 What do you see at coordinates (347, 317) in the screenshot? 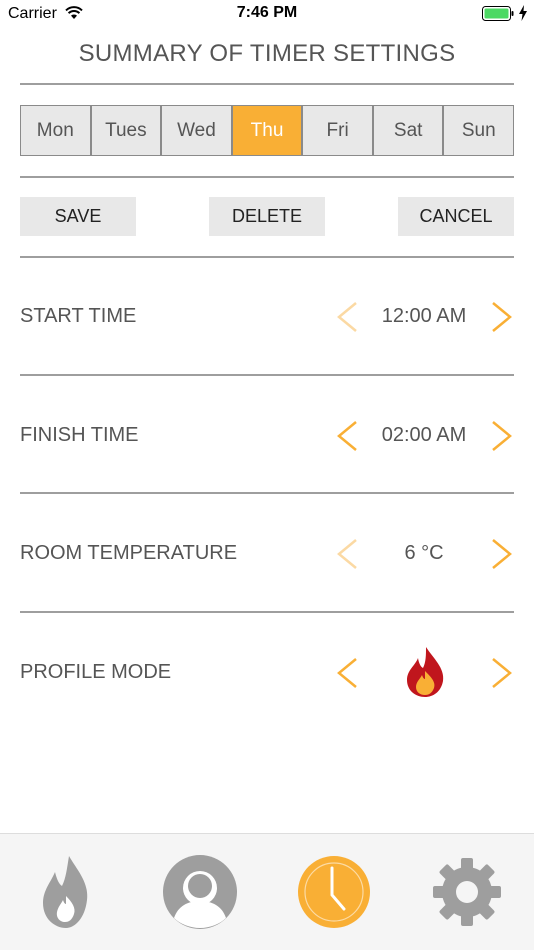
I see `start-time-prev-chevron-icon` at bounding box center [347, 317].